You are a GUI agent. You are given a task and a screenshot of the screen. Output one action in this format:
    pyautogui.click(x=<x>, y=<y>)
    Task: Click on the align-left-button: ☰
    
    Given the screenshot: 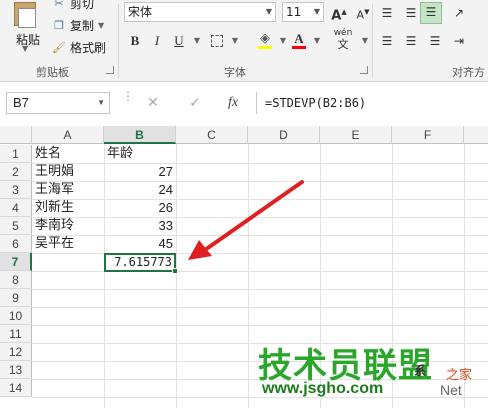 What is the action you would take?
    pyautogui.click(x=387, y=41)
    